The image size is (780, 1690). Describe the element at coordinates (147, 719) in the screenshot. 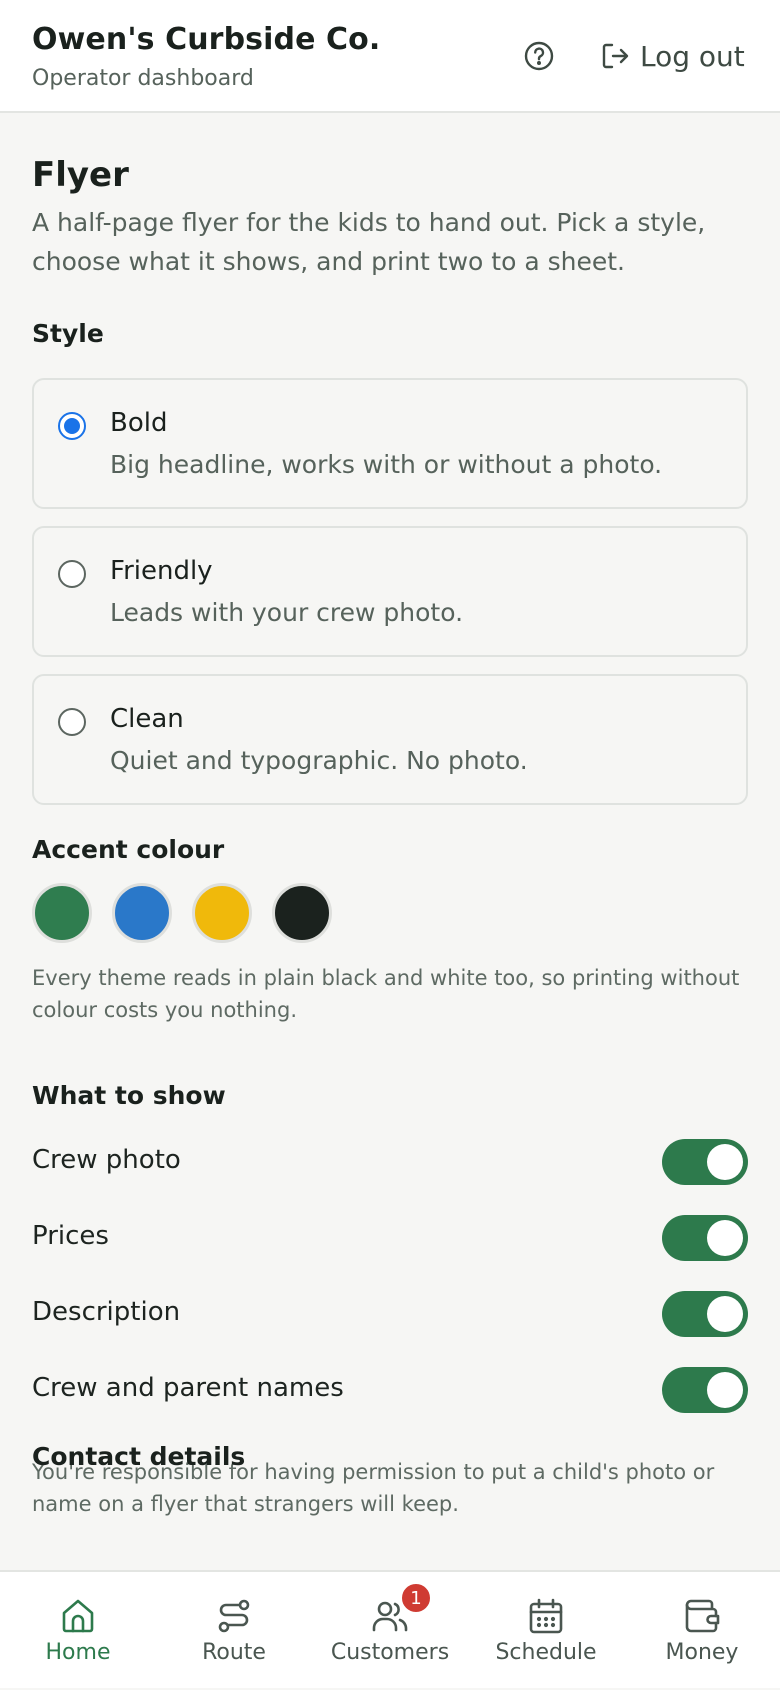

I see `style-option-title: Clean` at that location.